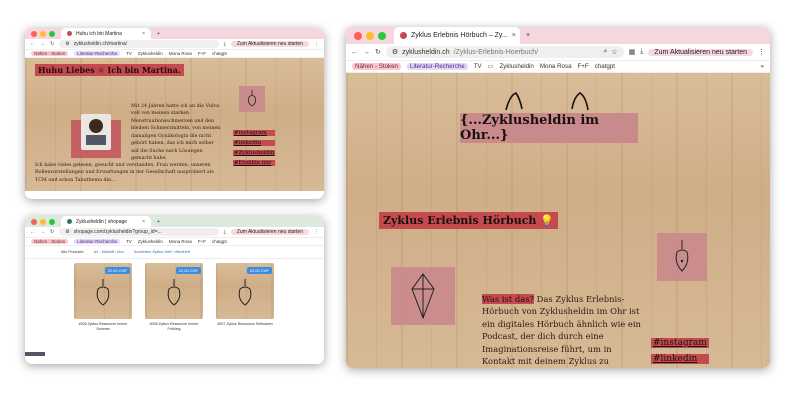 This screenshot has height=411, width=800. I want to click on link-zyklusheldin: #Zyklusheldin, so click(254, 153).